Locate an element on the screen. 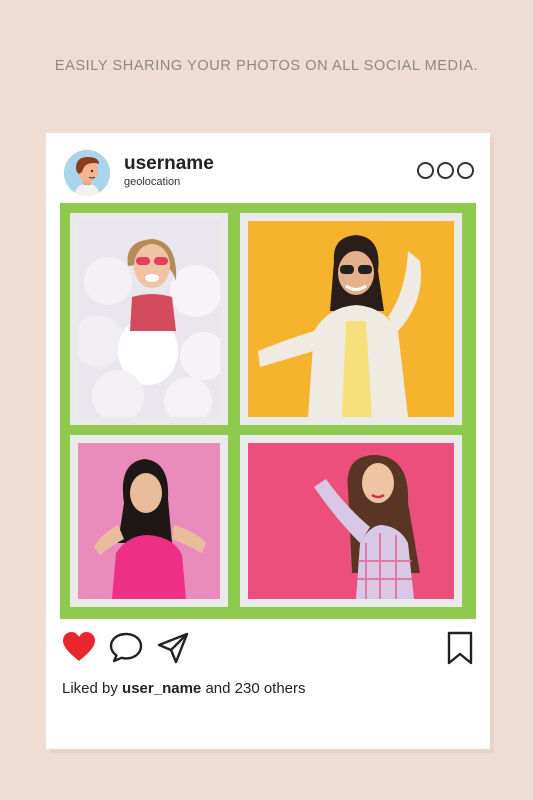  comment-icon is located at coordinates (126, 647).